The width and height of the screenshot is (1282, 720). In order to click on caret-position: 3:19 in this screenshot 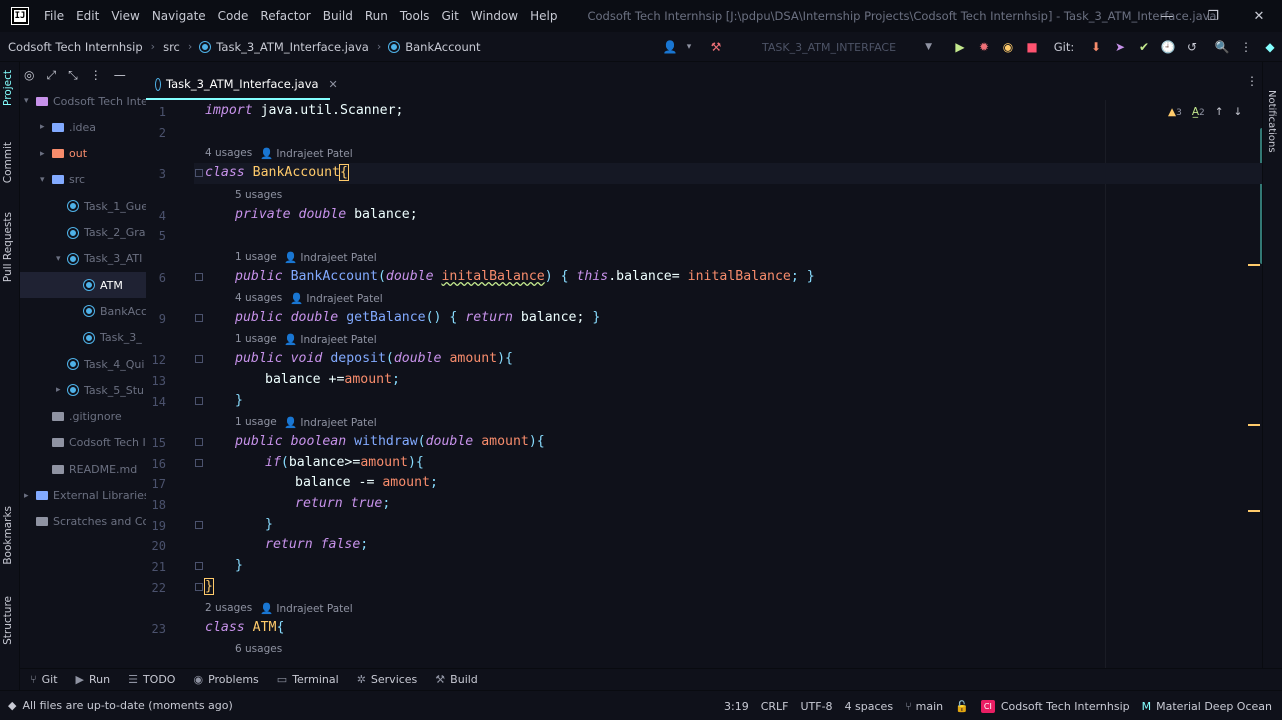, I will do `click(736, 706)`.